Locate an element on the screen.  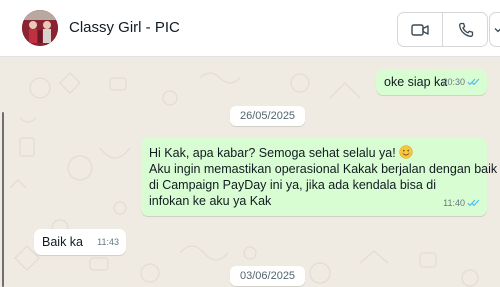
video-call-button is located at coordinates (420, 29).